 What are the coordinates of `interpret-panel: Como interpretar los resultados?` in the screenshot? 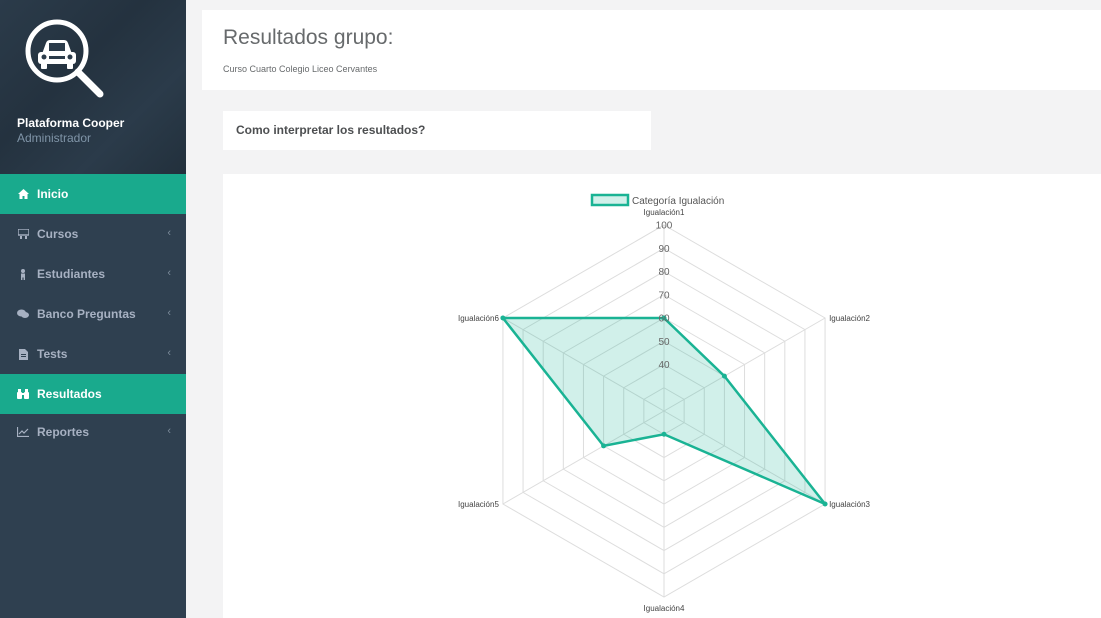 It's located at (437, 130).